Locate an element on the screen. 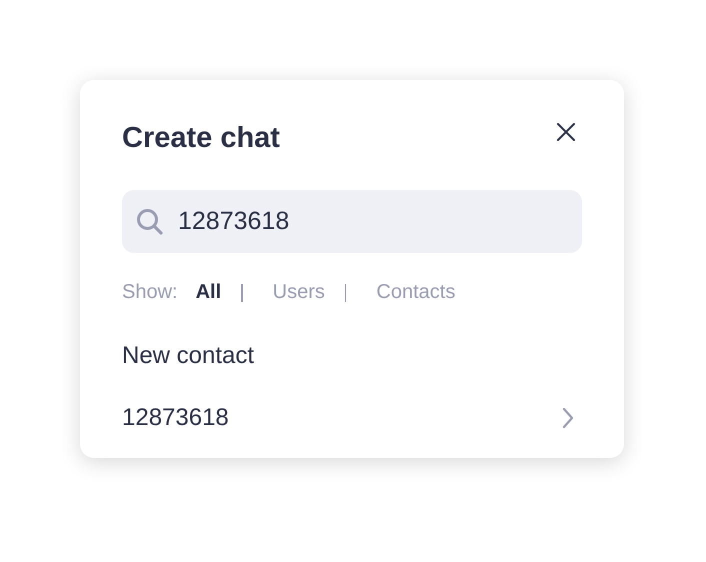 The height and width of the screenshot is (562, 706). chevron-right-icon is located at coordinates (568, 418).